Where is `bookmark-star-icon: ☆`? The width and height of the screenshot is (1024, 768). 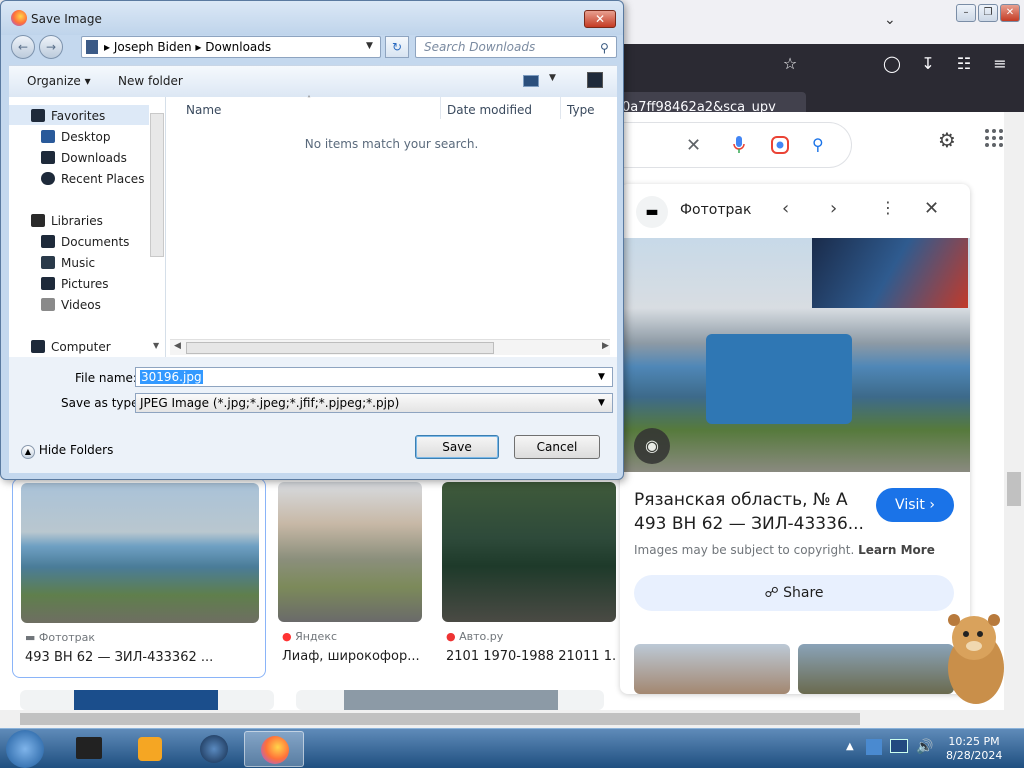
bookmark-star-icon: ☆ is located at coordinates (790, 64).